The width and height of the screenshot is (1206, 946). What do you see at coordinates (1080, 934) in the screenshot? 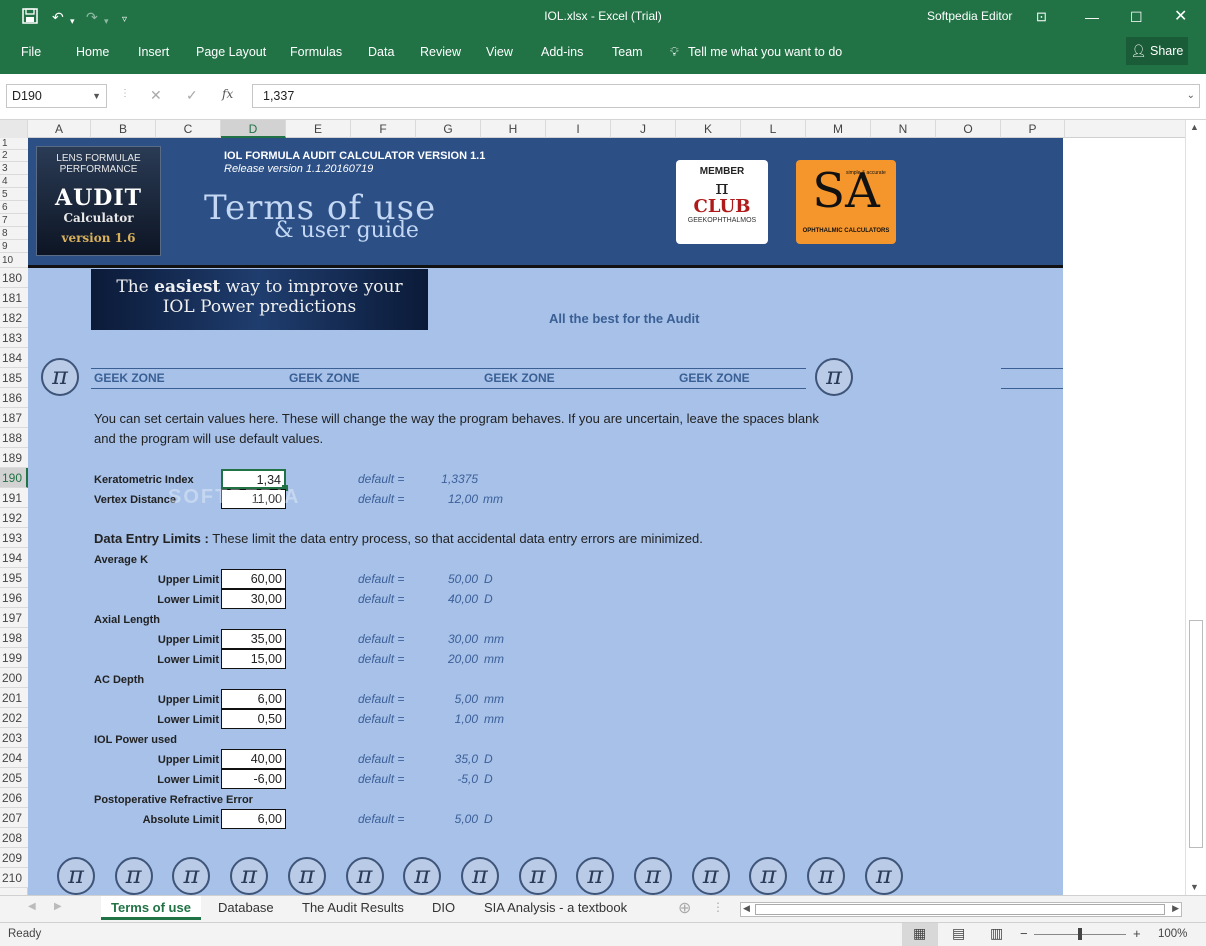
I see `zoom-slider-thumb` at bounding box center [1080, 934].